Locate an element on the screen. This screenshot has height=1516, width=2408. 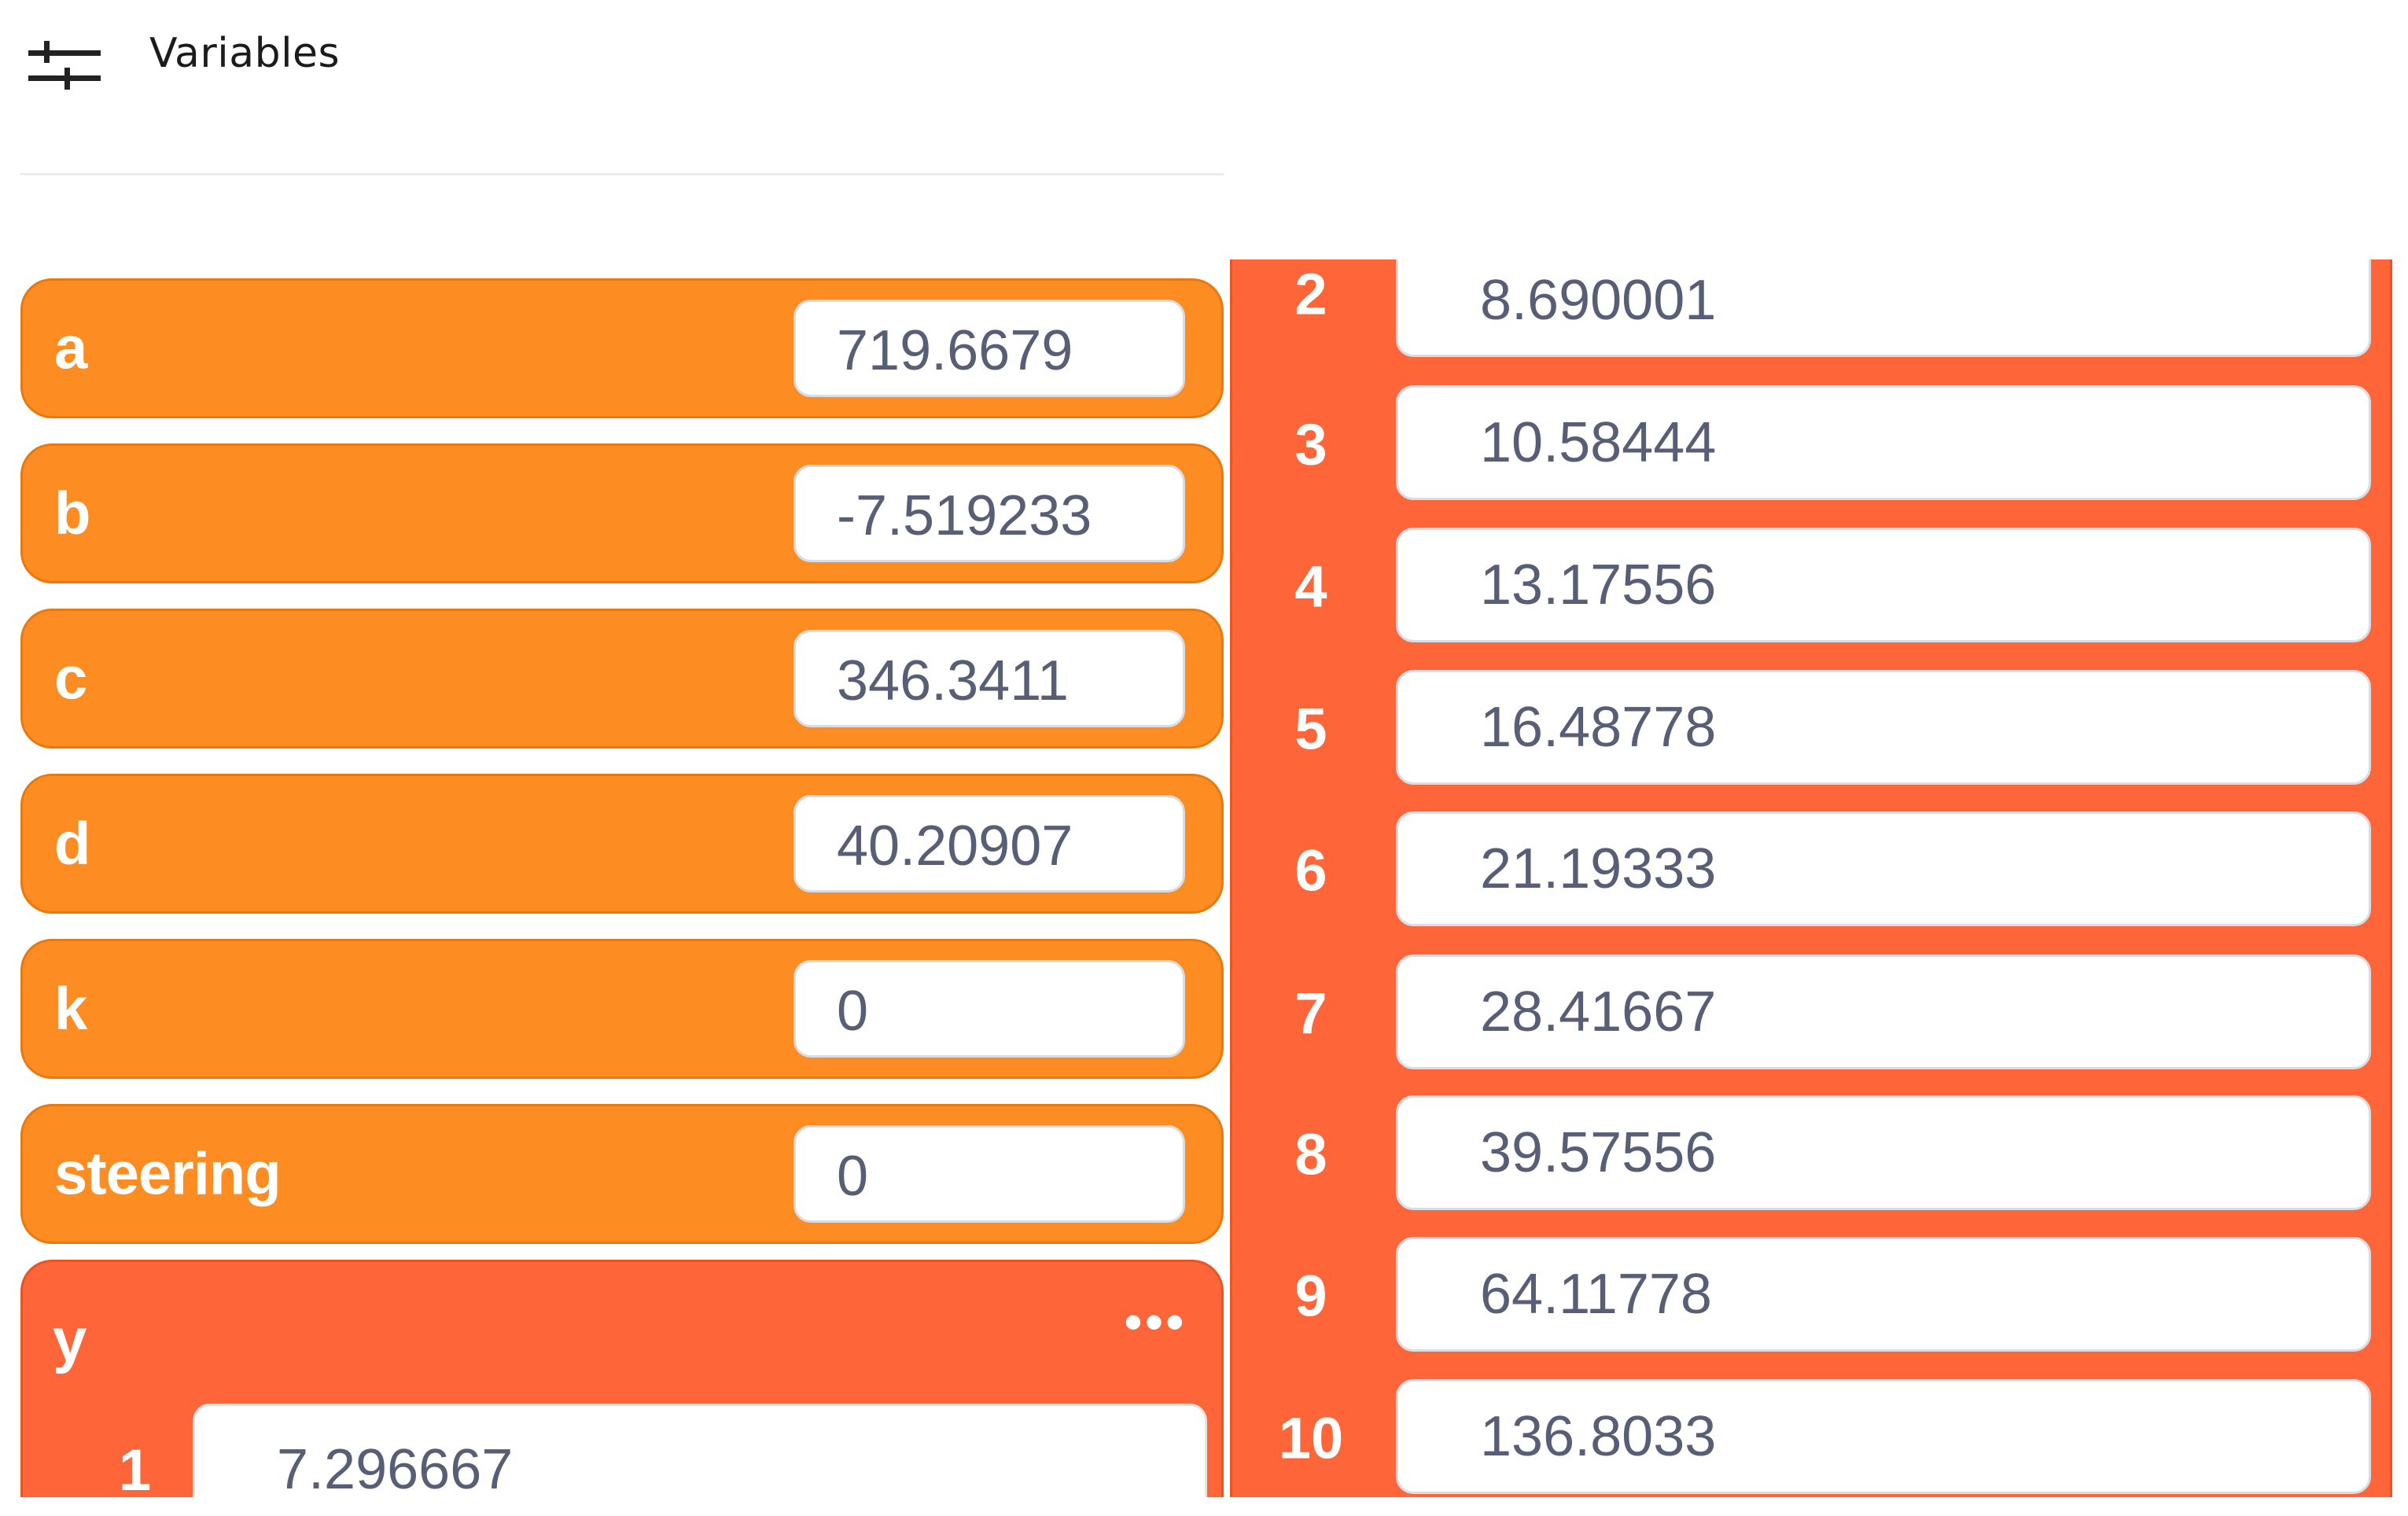
list-item: 8 39.57556 is located at coordinates (1811, 1154).